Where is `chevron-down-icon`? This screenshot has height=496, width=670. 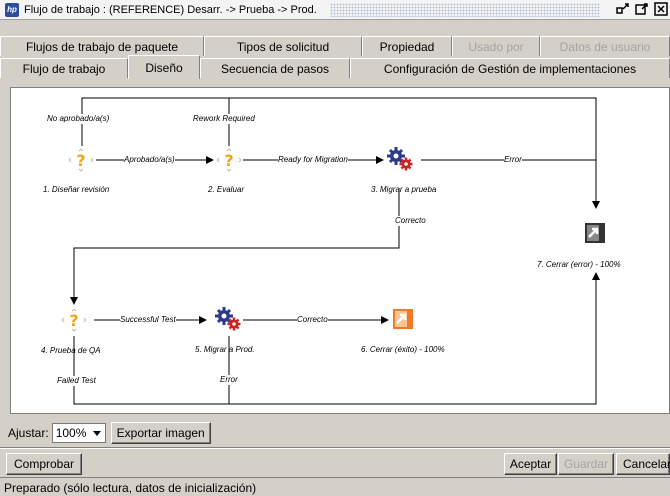 chevron-down-icon is located at coordinates (96, 433).